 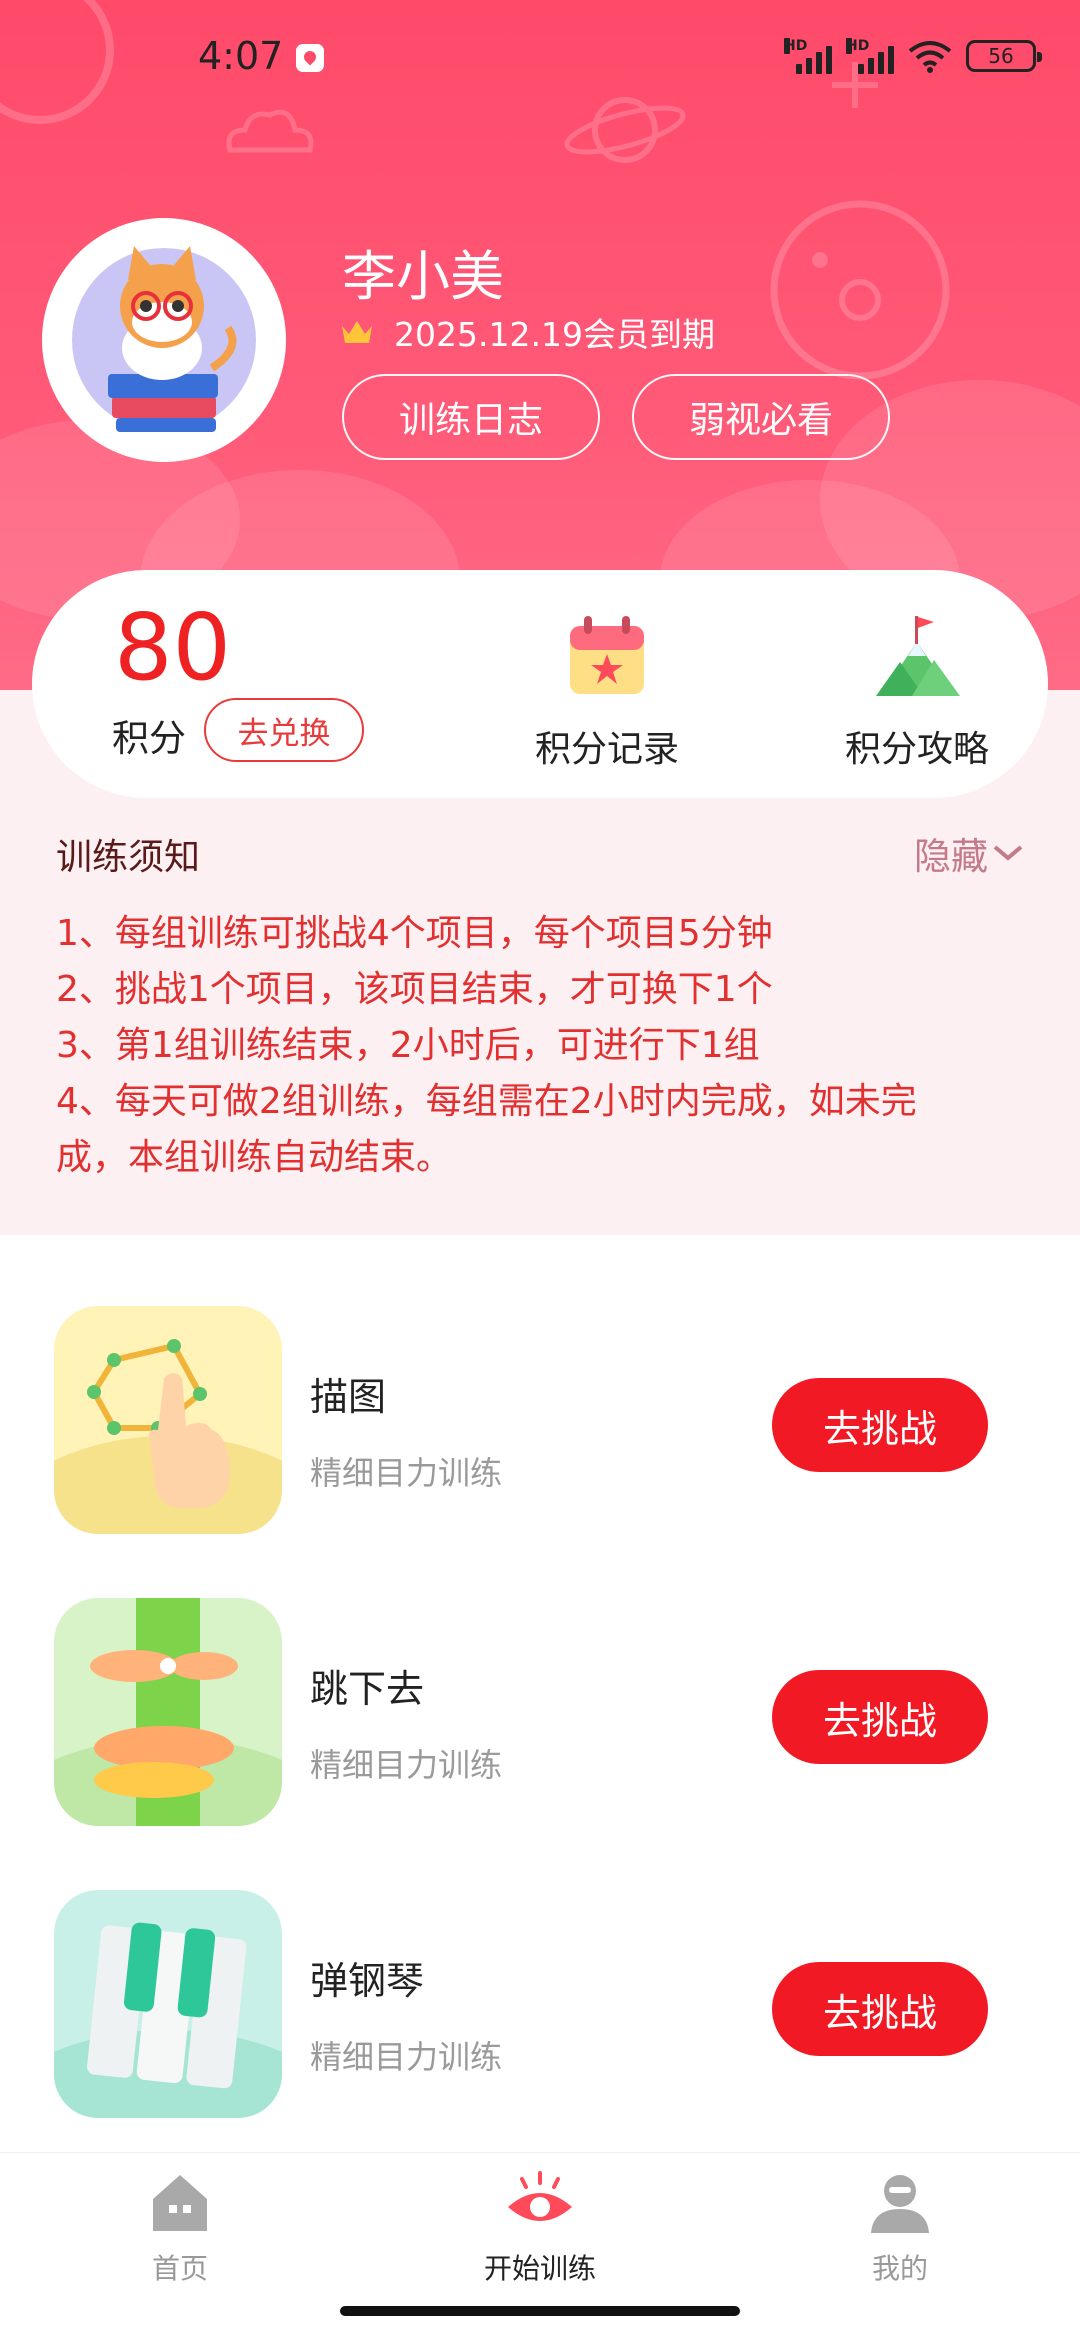 I want to click on notice-line: 成，本组训练自动结束。, so click(x=254, y=1157).